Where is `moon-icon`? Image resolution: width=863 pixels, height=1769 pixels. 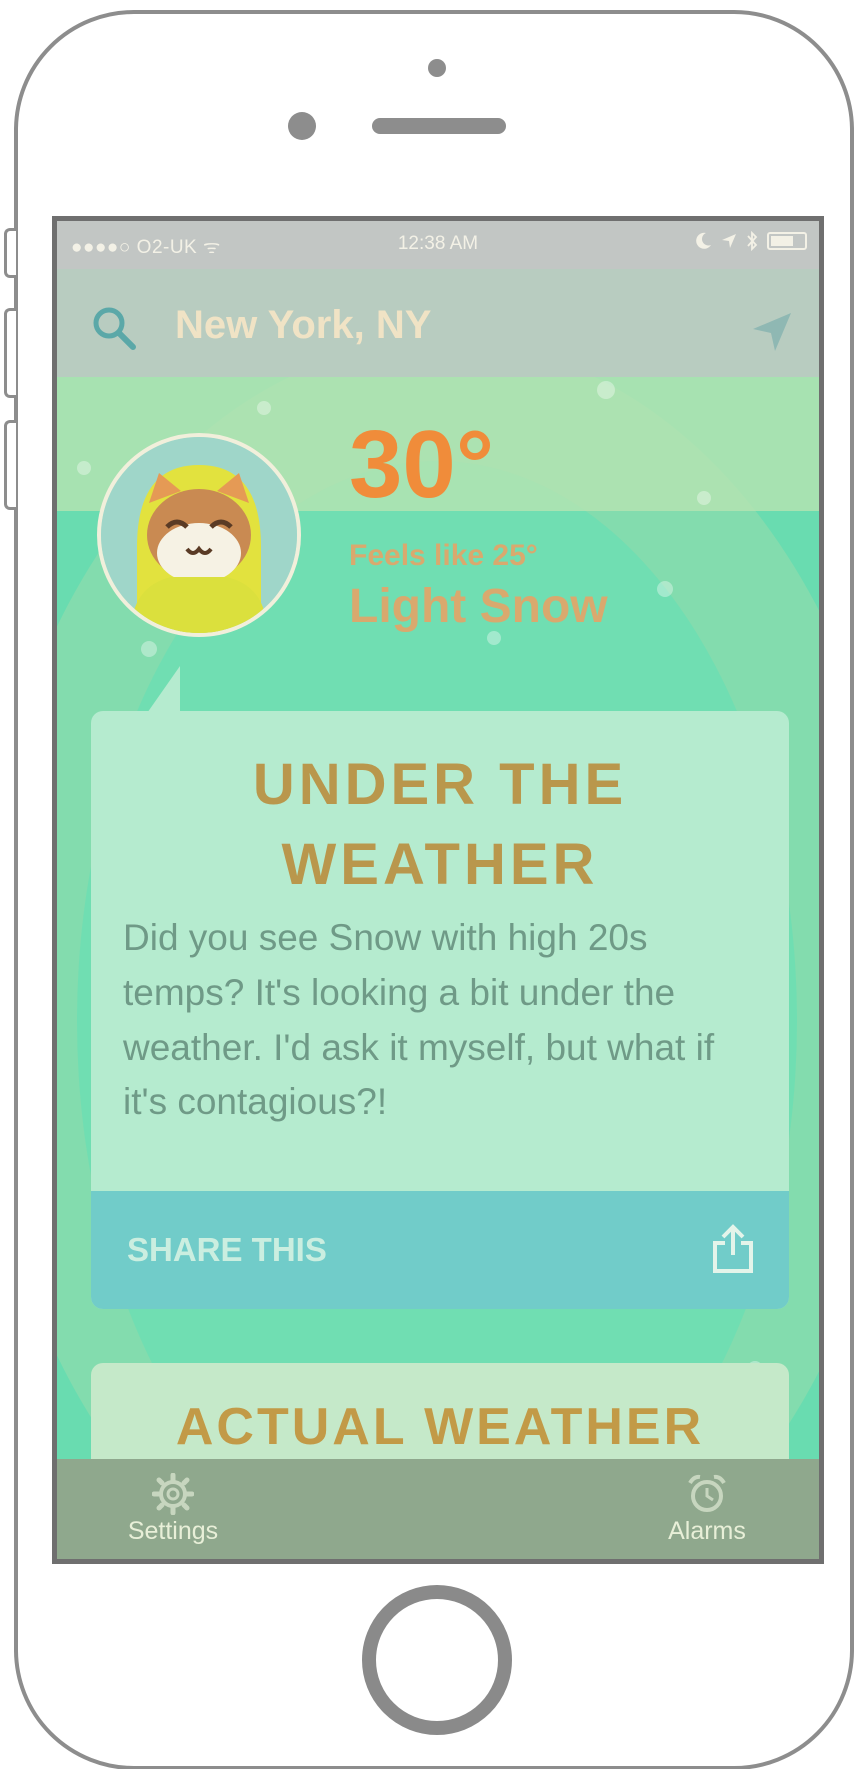 moon-icon is located at coordinates (703, 240).